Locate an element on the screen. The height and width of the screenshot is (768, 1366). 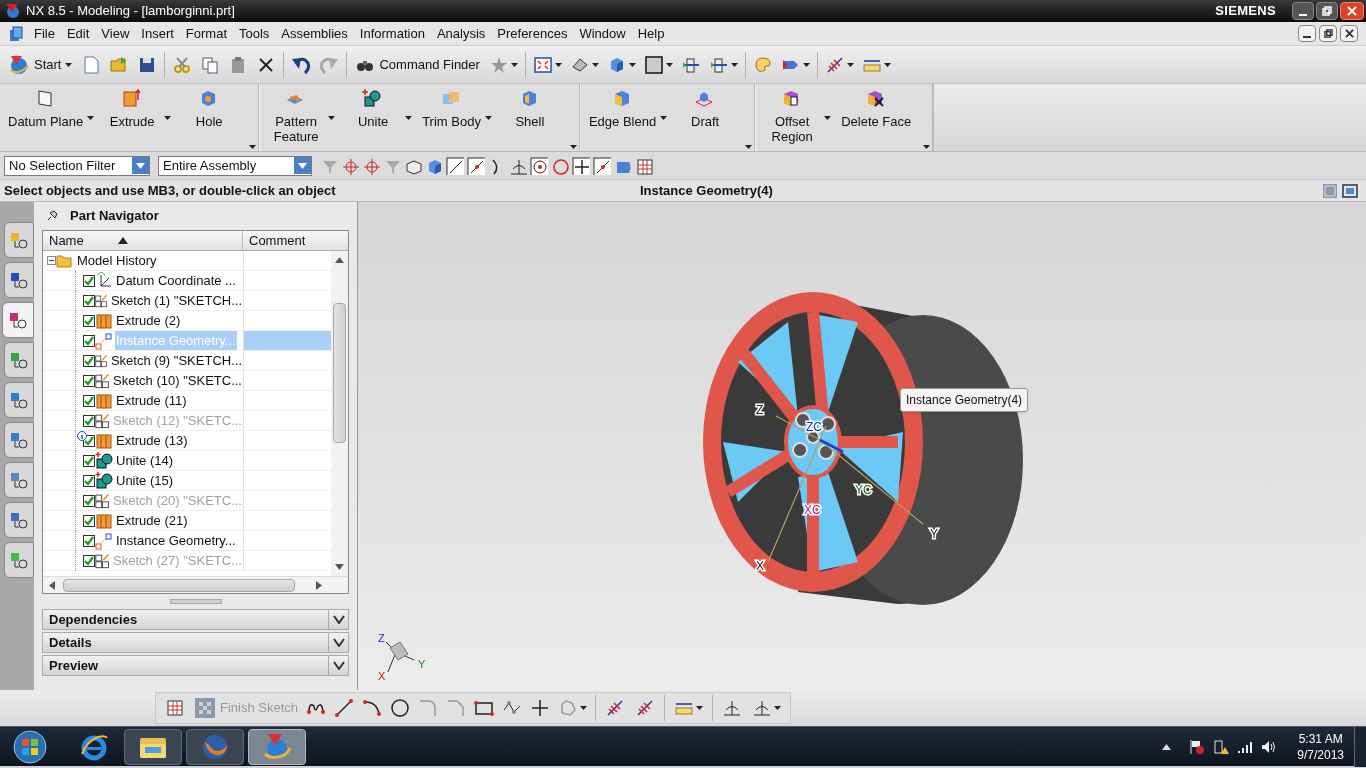
clock: 5:31 AM 9/7/2013 is located at coordinates (1320, 746).